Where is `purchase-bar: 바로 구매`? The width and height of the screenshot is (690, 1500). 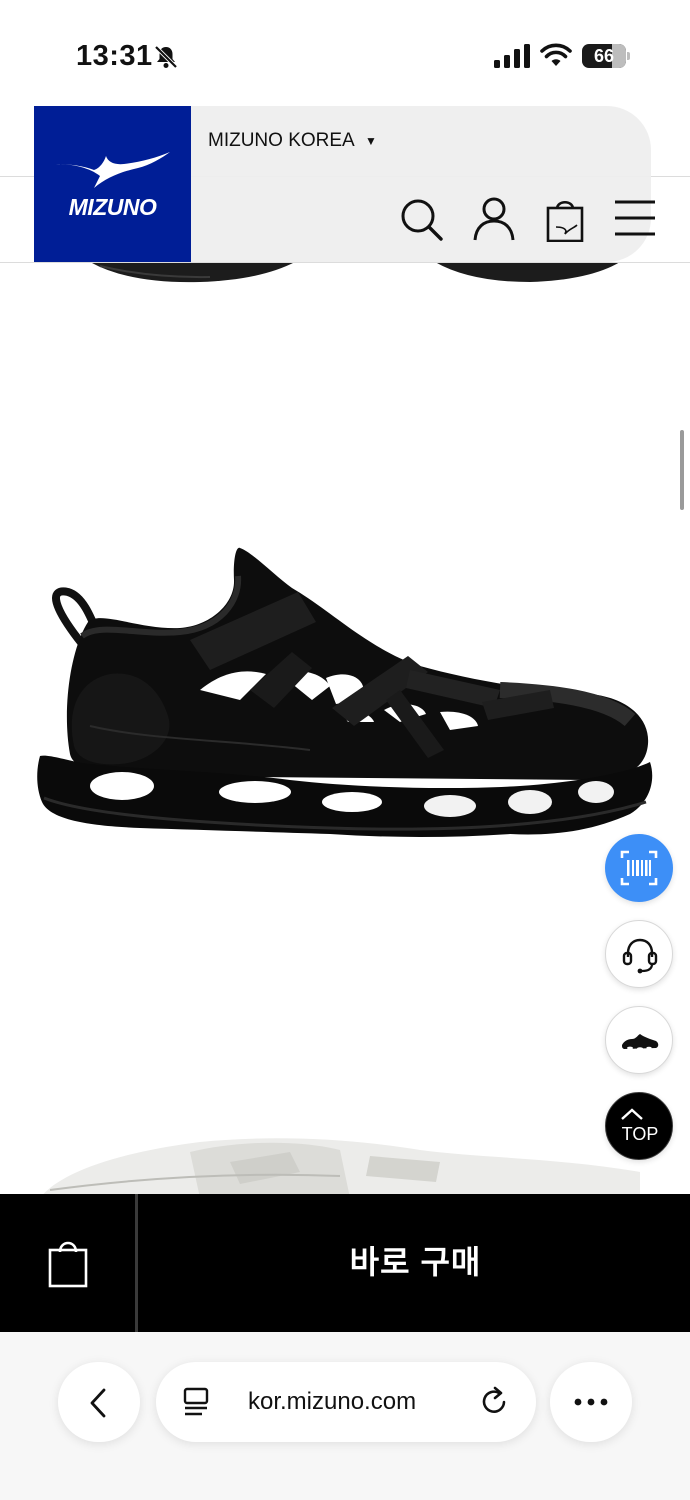 purchase-bar: 바로 구매 is located at coordinates (345, 1263).